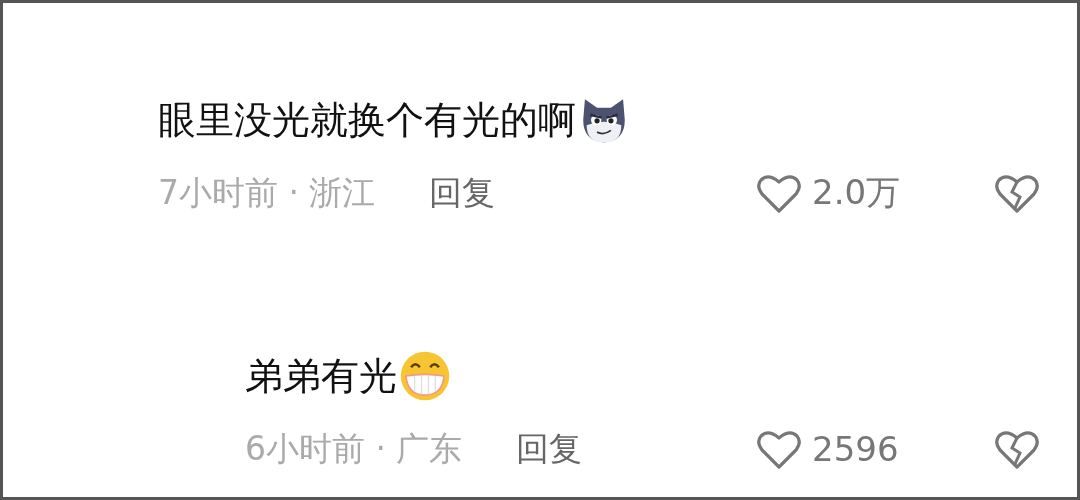 The image size is (1080, 500). I want to click on comment-meta: 7小时前 · 浙江, so click(267, 192).